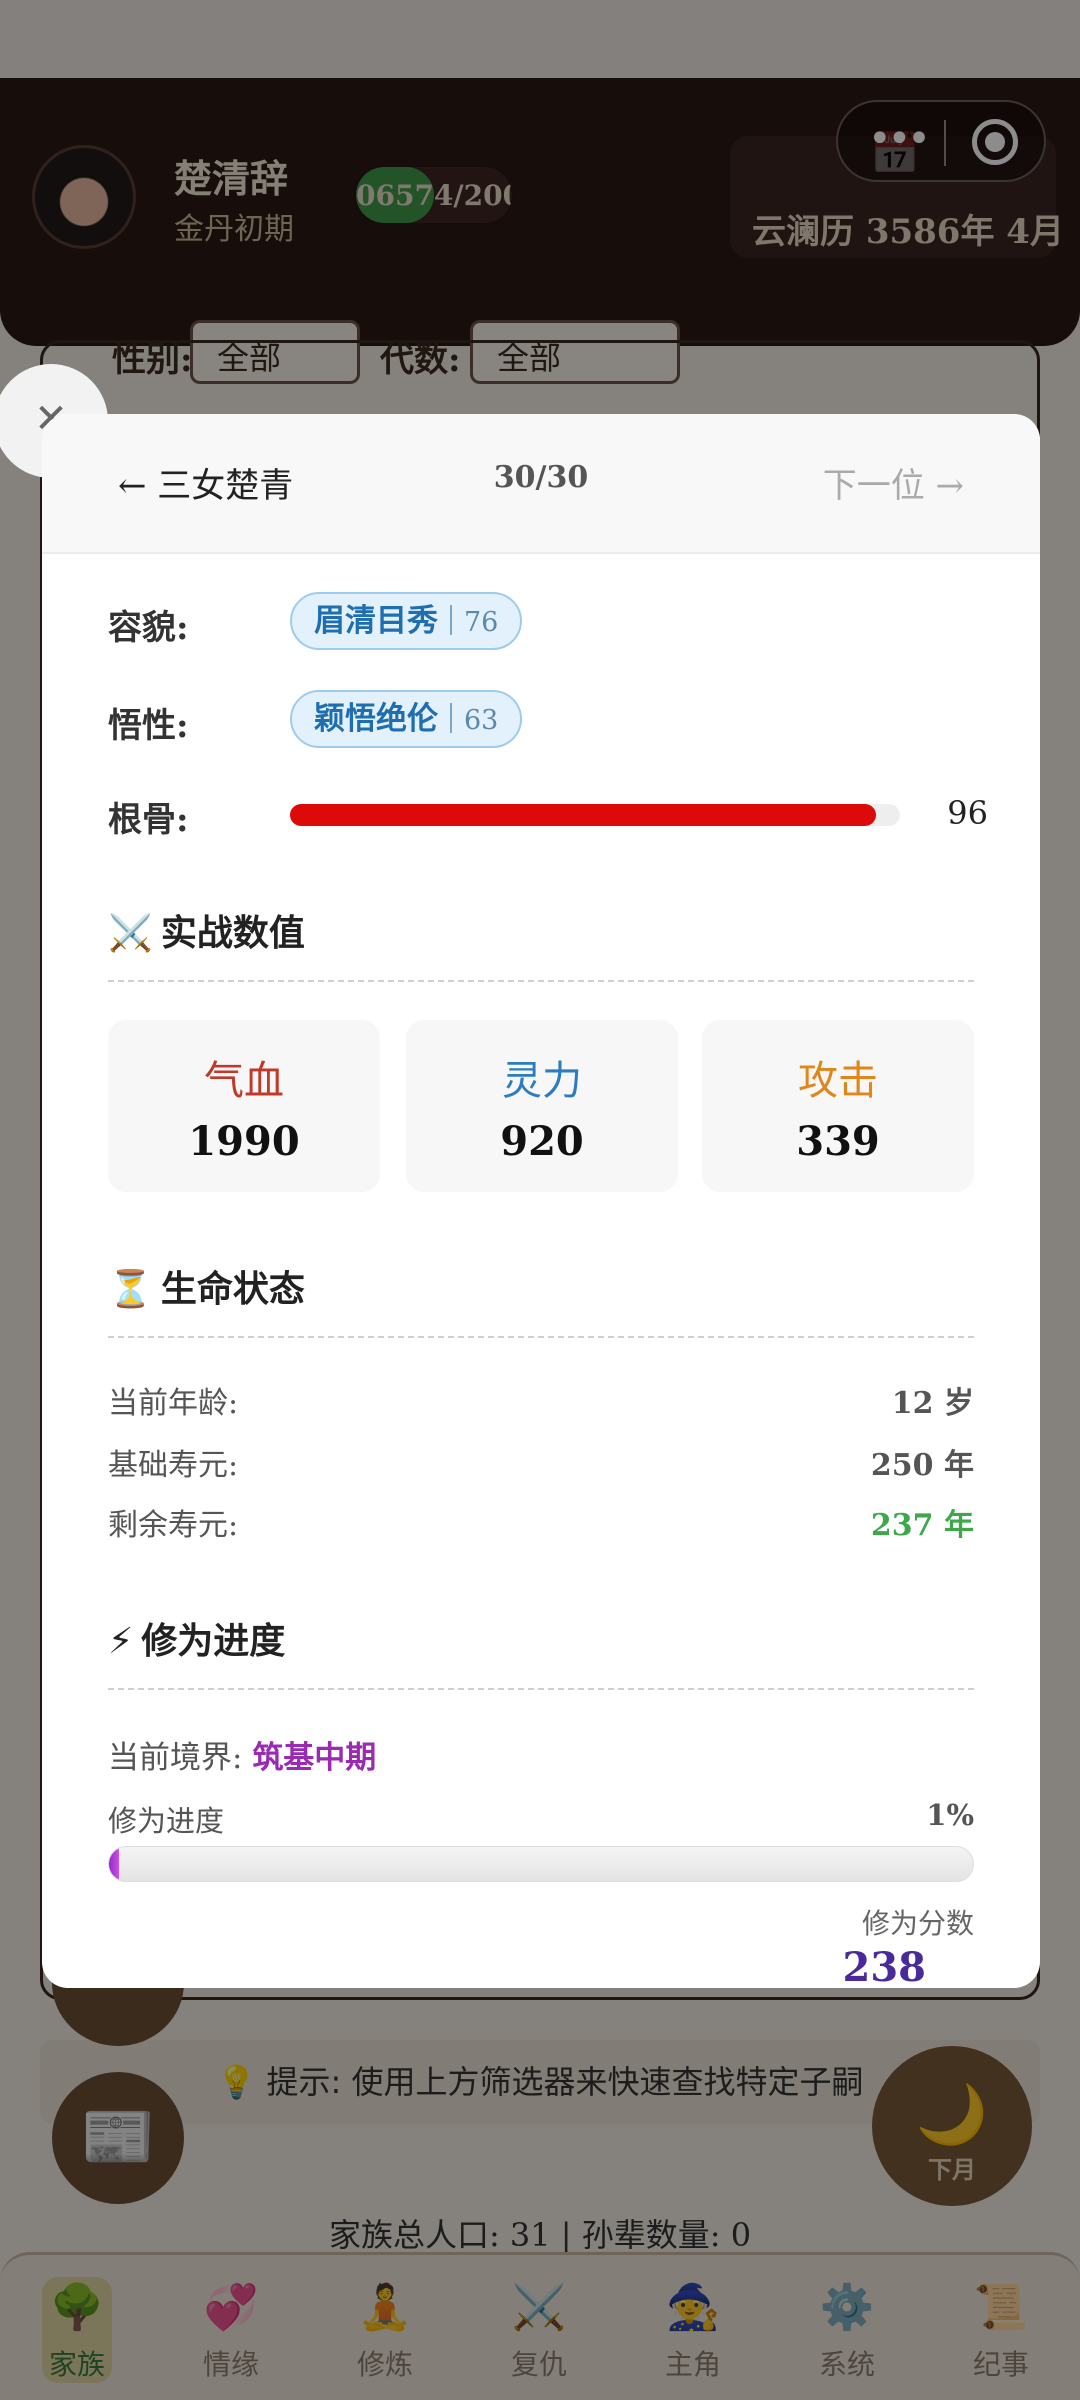  I want to click on current-realm: 当前境界: 筑基中期, so click(242, 1754).